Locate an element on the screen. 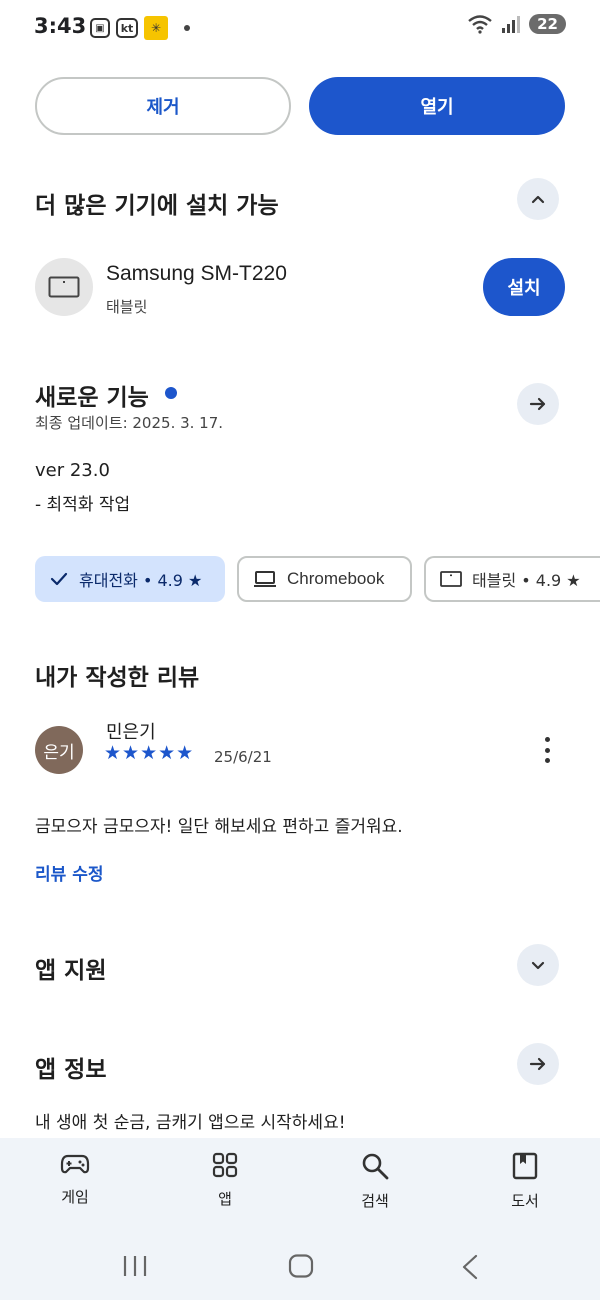 This screenshot has height=1300, width=600. chip-tablet-label: 태블릿 • 4.9 ★ is located at coordinates (526, 580).